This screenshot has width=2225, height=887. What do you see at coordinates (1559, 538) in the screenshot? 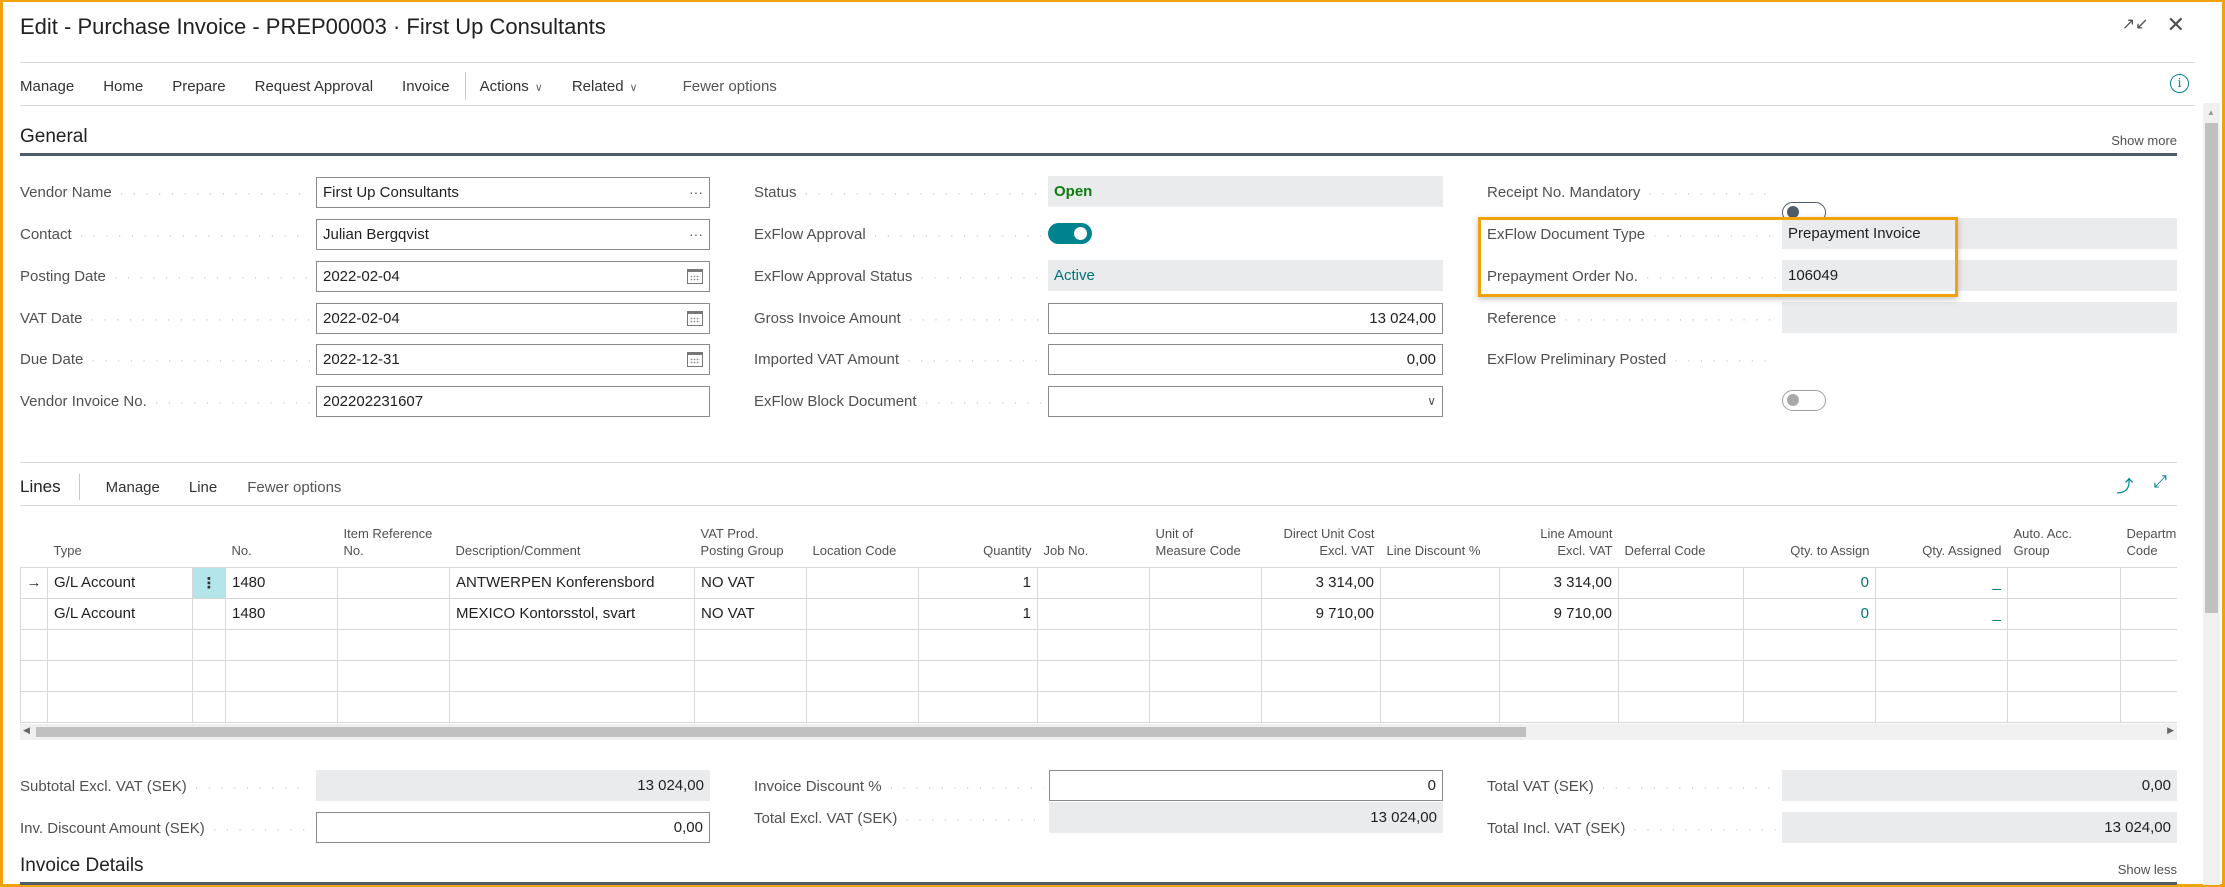
I see `grid-column-header: Line Amount Excl. VAT` at bounding box center [1559, 538].